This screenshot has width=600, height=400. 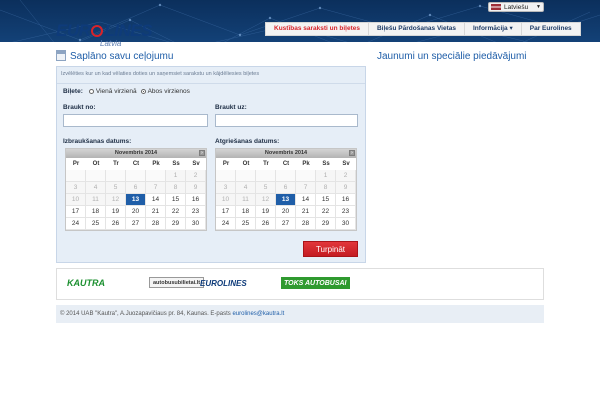 I want to click on ticket-type: Biļete: Vienā virzienā Abos virzienos, so click(x=126, y=91).